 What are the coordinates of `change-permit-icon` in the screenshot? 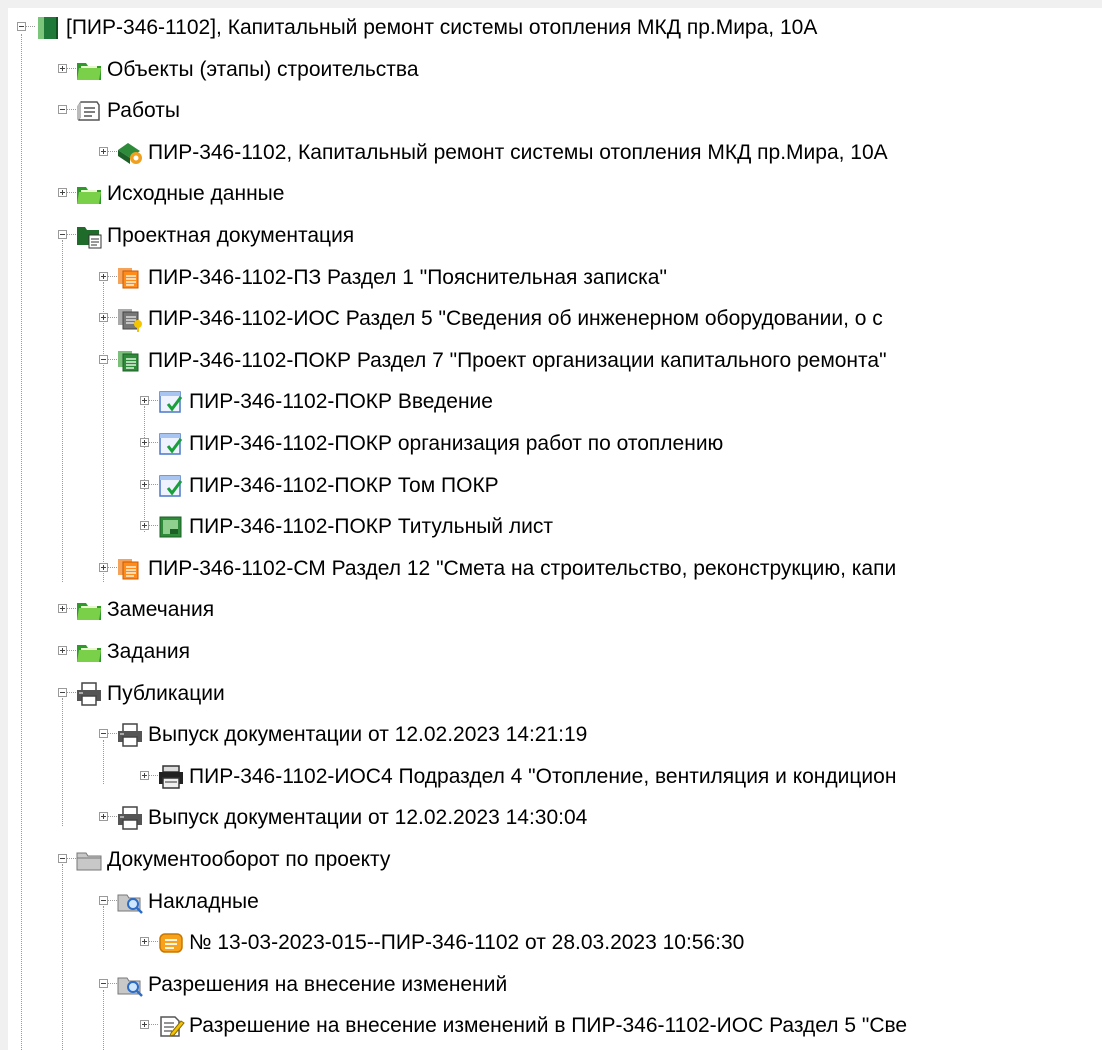 It's located at (171, 1026).